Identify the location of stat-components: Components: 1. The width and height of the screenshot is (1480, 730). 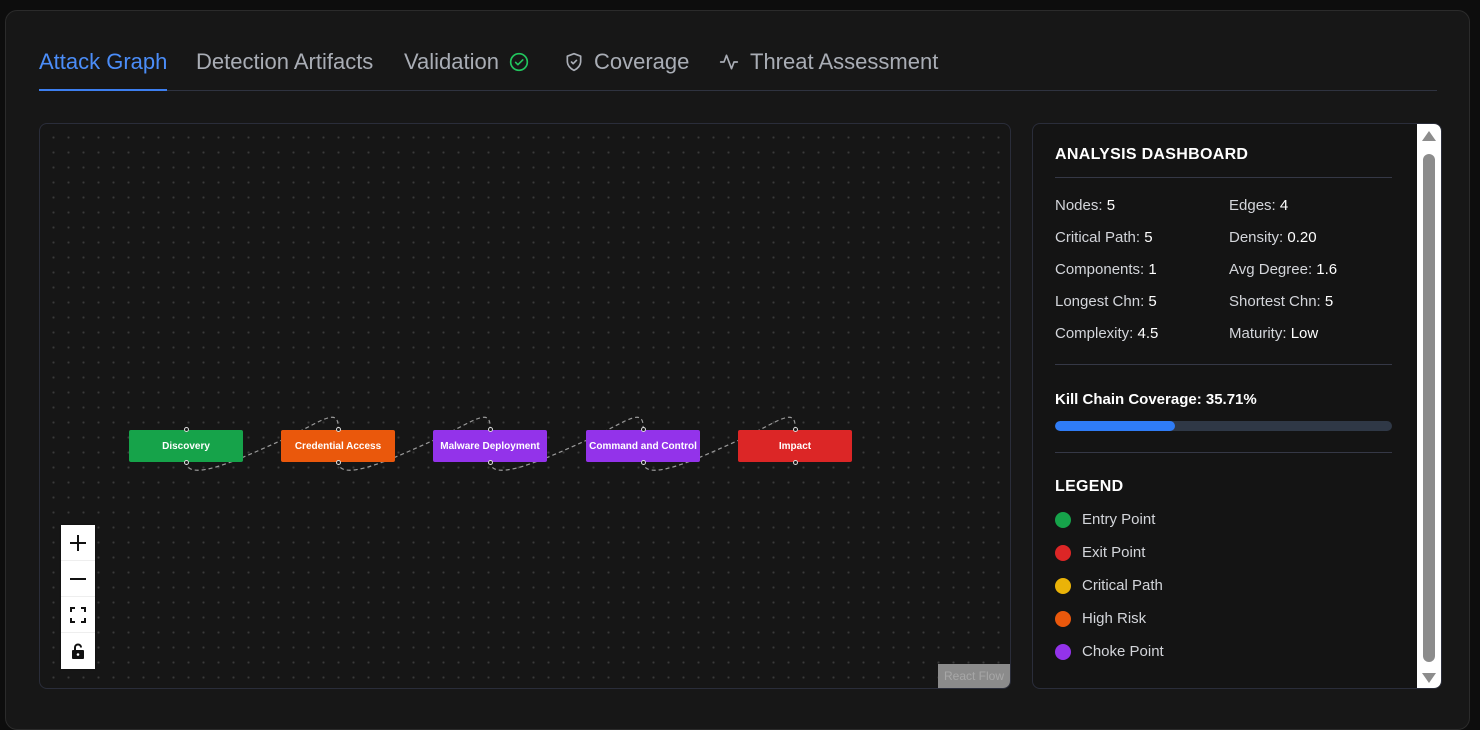
(1142, 269).